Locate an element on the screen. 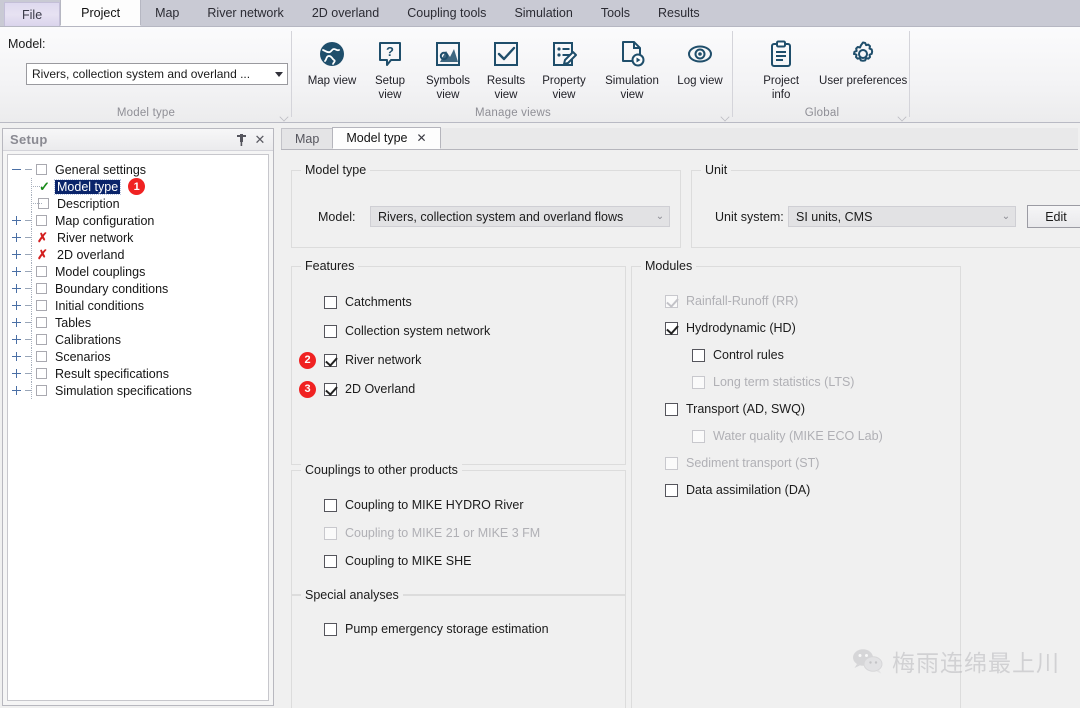  ribbon-tab-tools: Tools is located at coordinates (615, 13).